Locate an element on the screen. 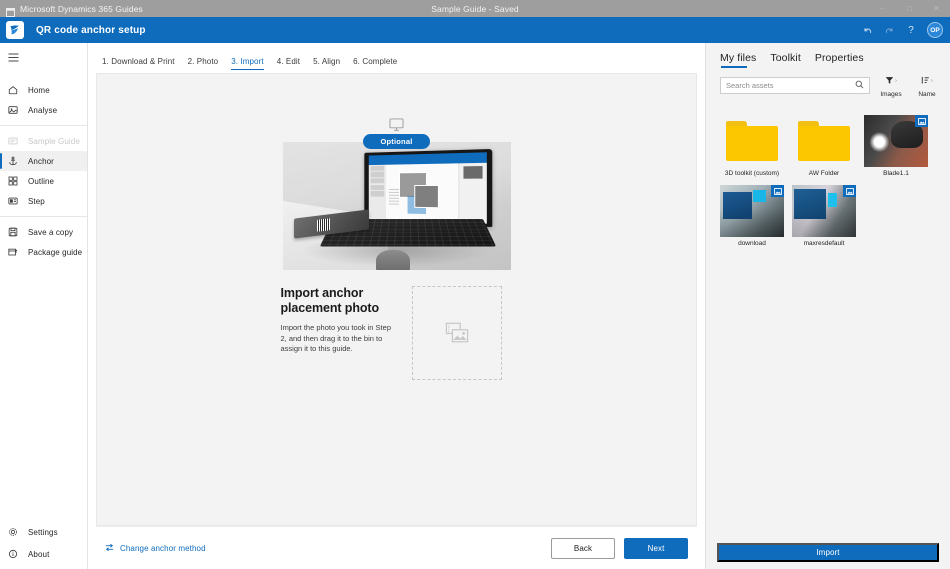  filter-label: Images is located at coordinates (891, 94).